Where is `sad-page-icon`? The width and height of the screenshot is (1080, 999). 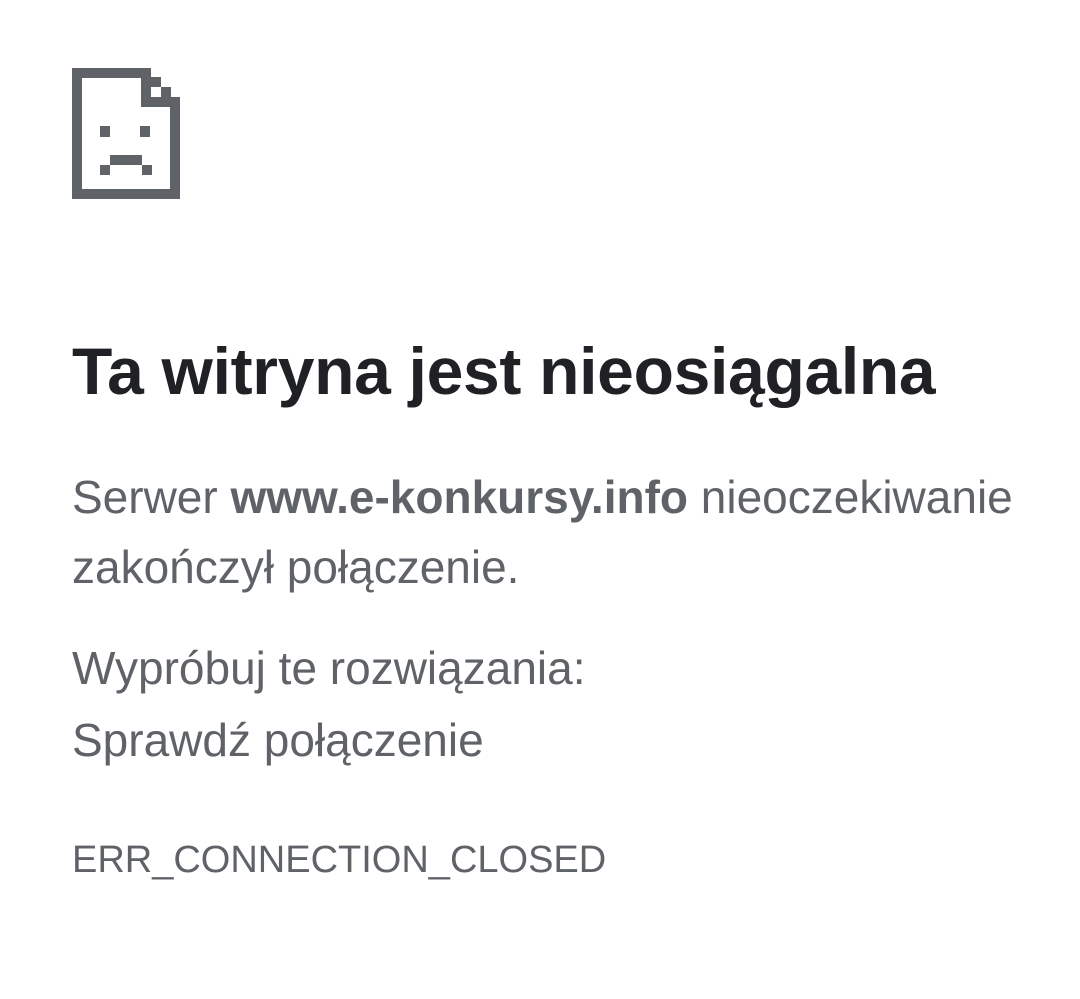
sad-page-icon is located at coordinates (126, 133).